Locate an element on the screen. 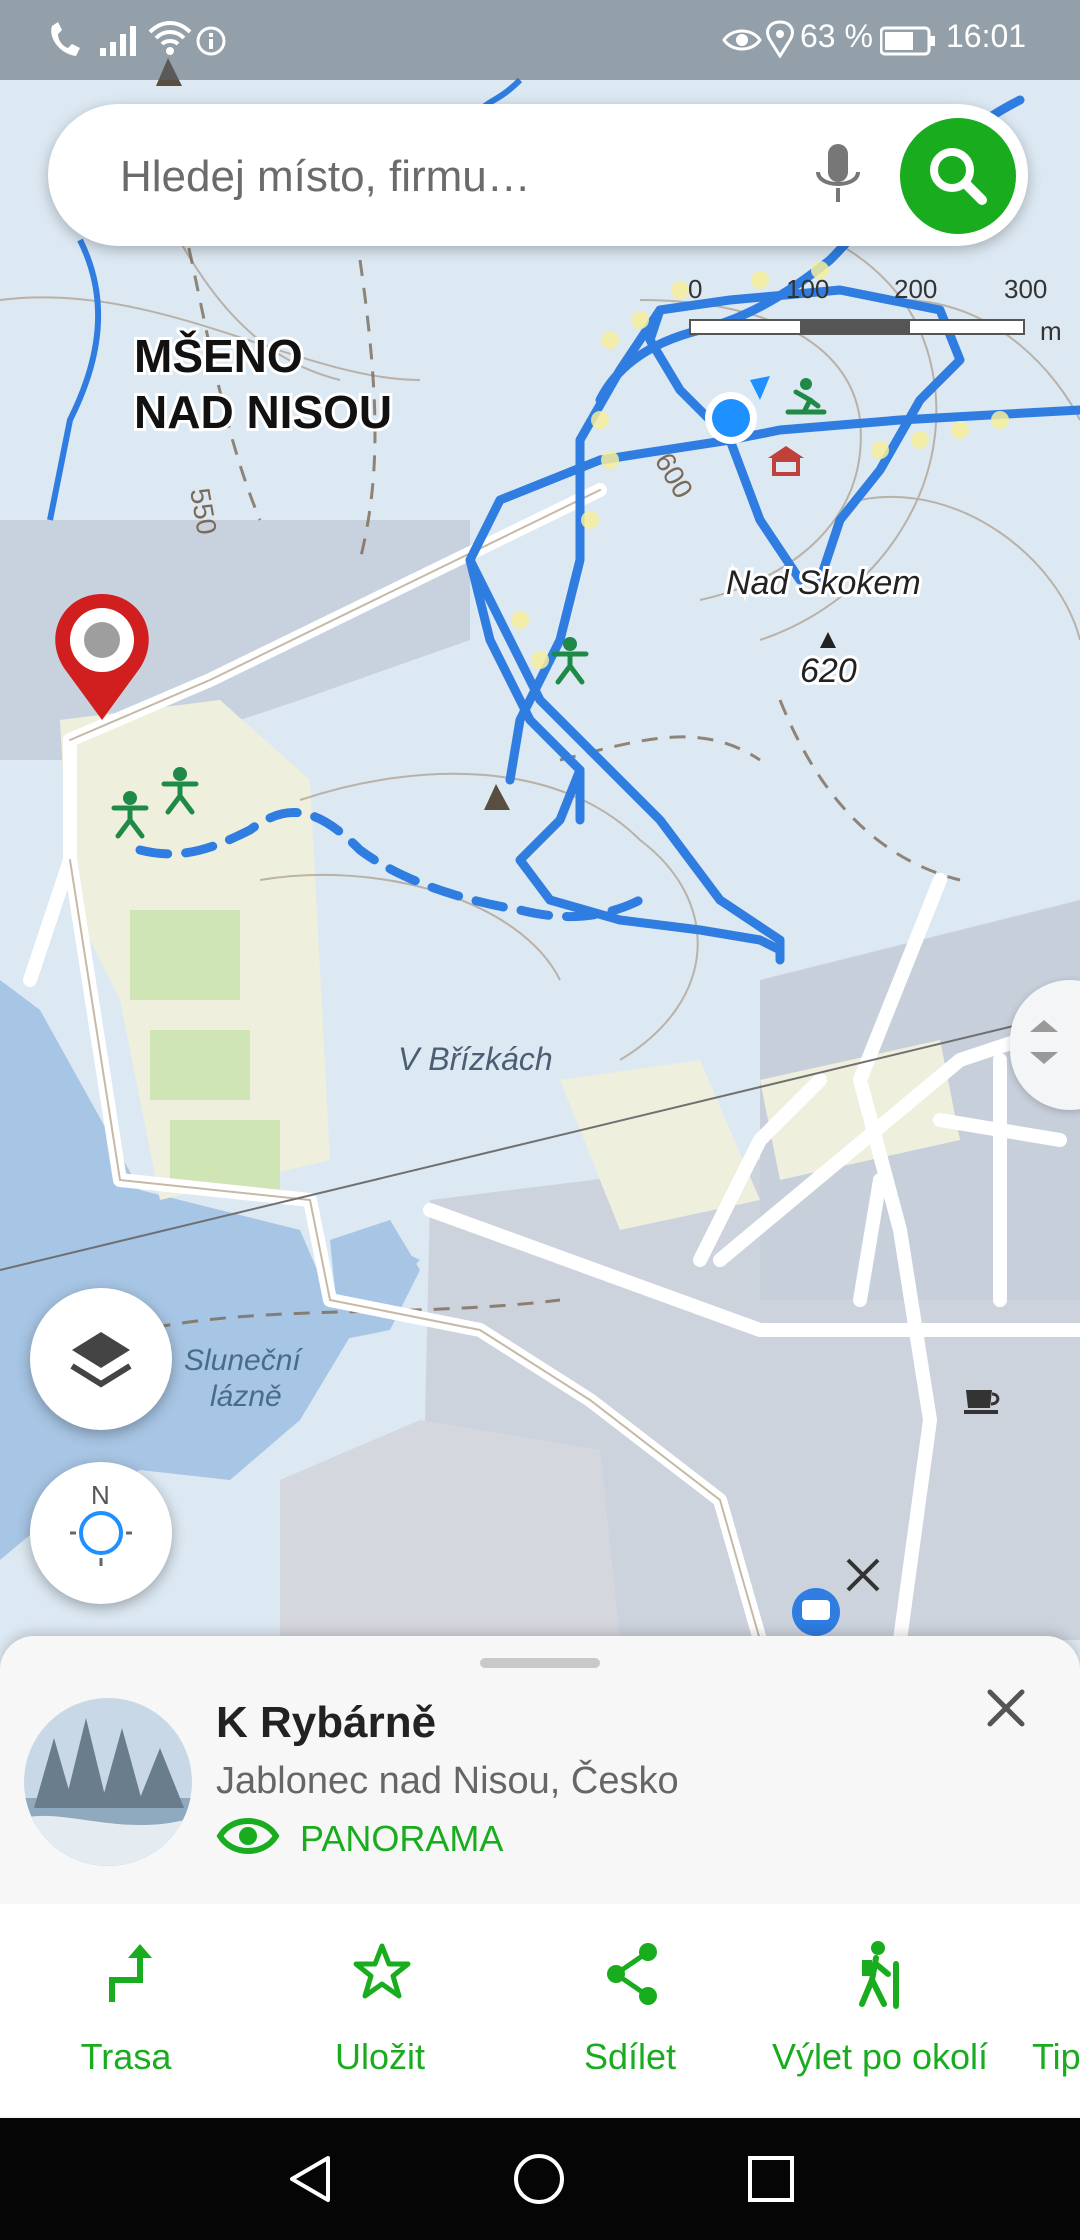  close-icon is located at coordinates (1006, 1708).